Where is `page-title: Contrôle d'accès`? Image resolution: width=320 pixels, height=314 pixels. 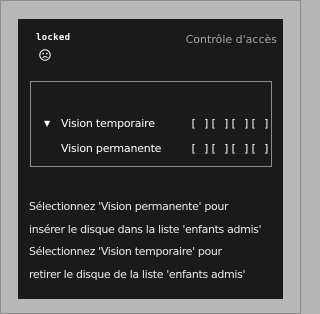
page-title: Contrôle d'accès is located at coordinates (231, 39).